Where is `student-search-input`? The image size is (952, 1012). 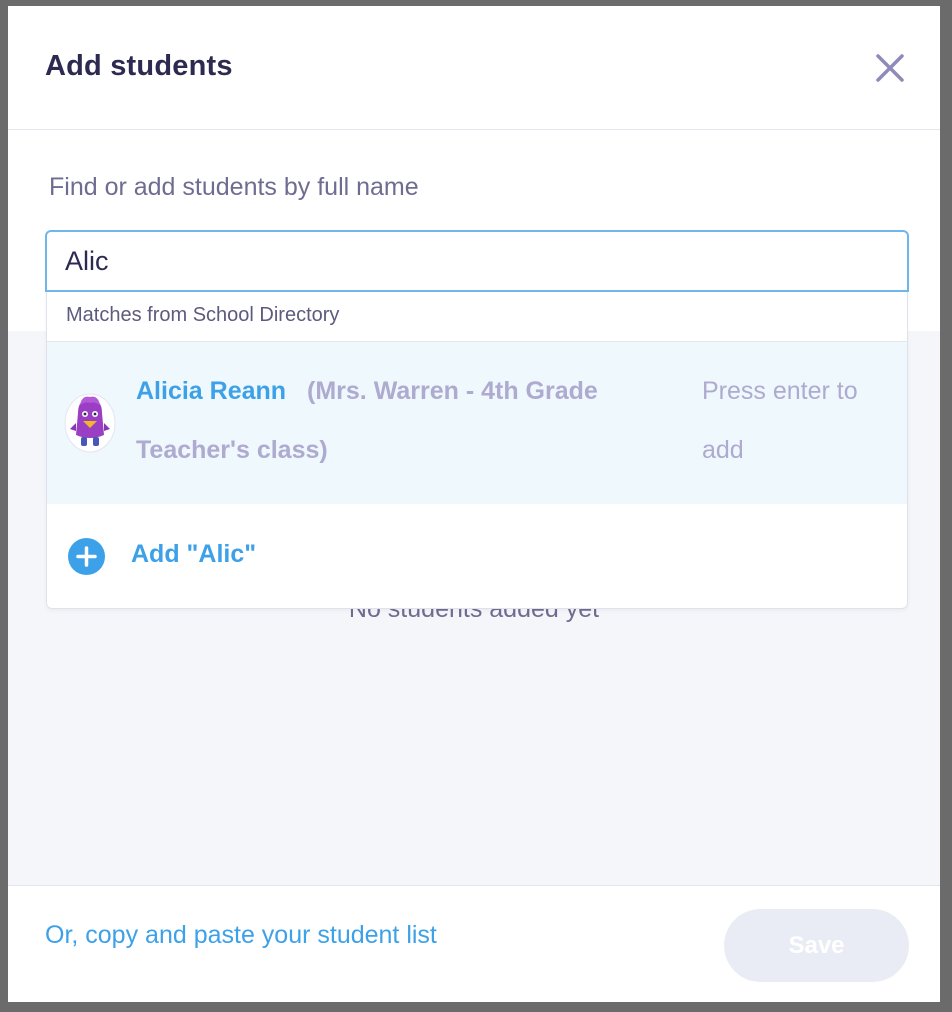 student-search-input is located at coordinates (477, 261).